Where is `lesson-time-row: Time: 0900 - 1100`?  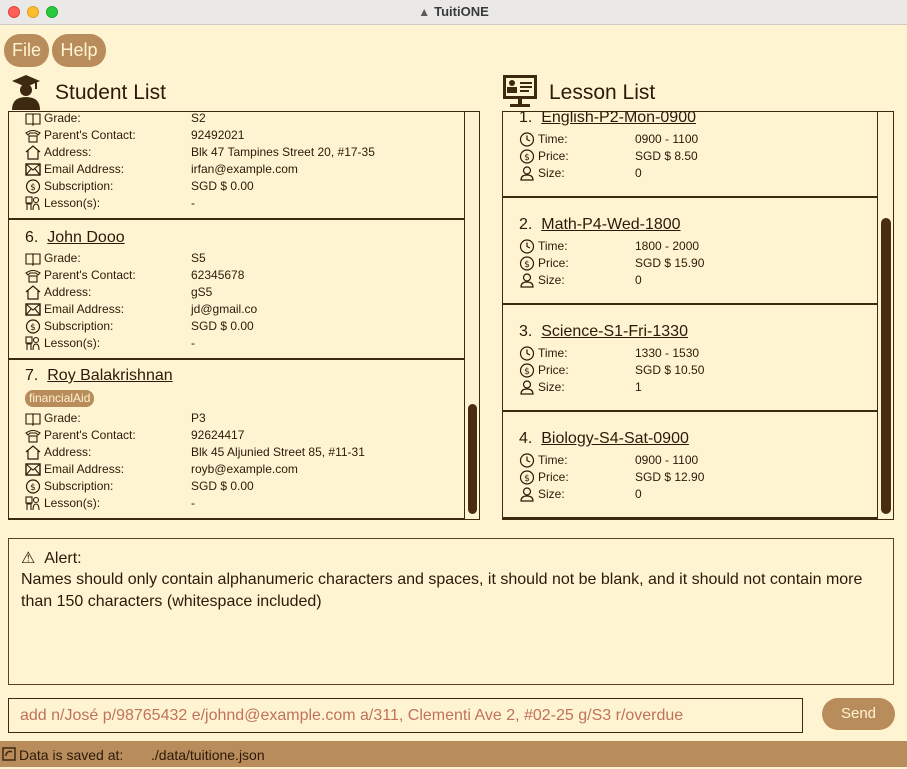
lesson-time-row: Time: 0900 - 1100 is located at coordinates (706, 460).